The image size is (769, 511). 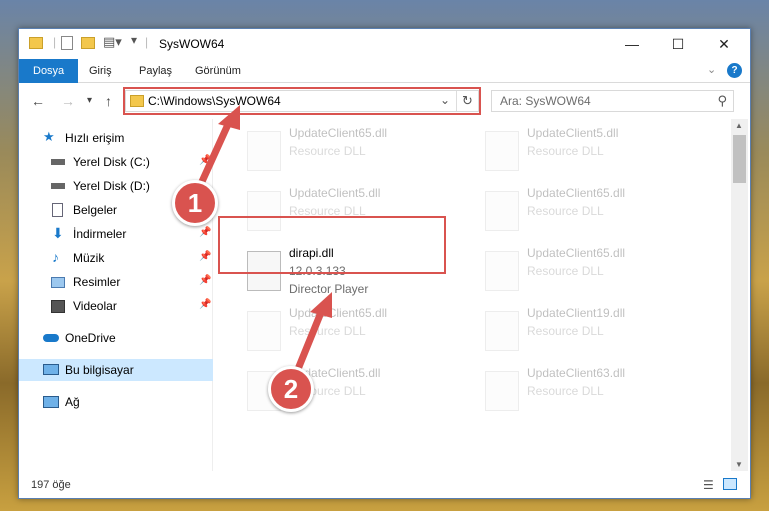 What do you see at coordinates (587, 152) in the screenshot?
I see `list-item: UpdateClient5.dll Resource DLL` at bounding box center [587, 152].